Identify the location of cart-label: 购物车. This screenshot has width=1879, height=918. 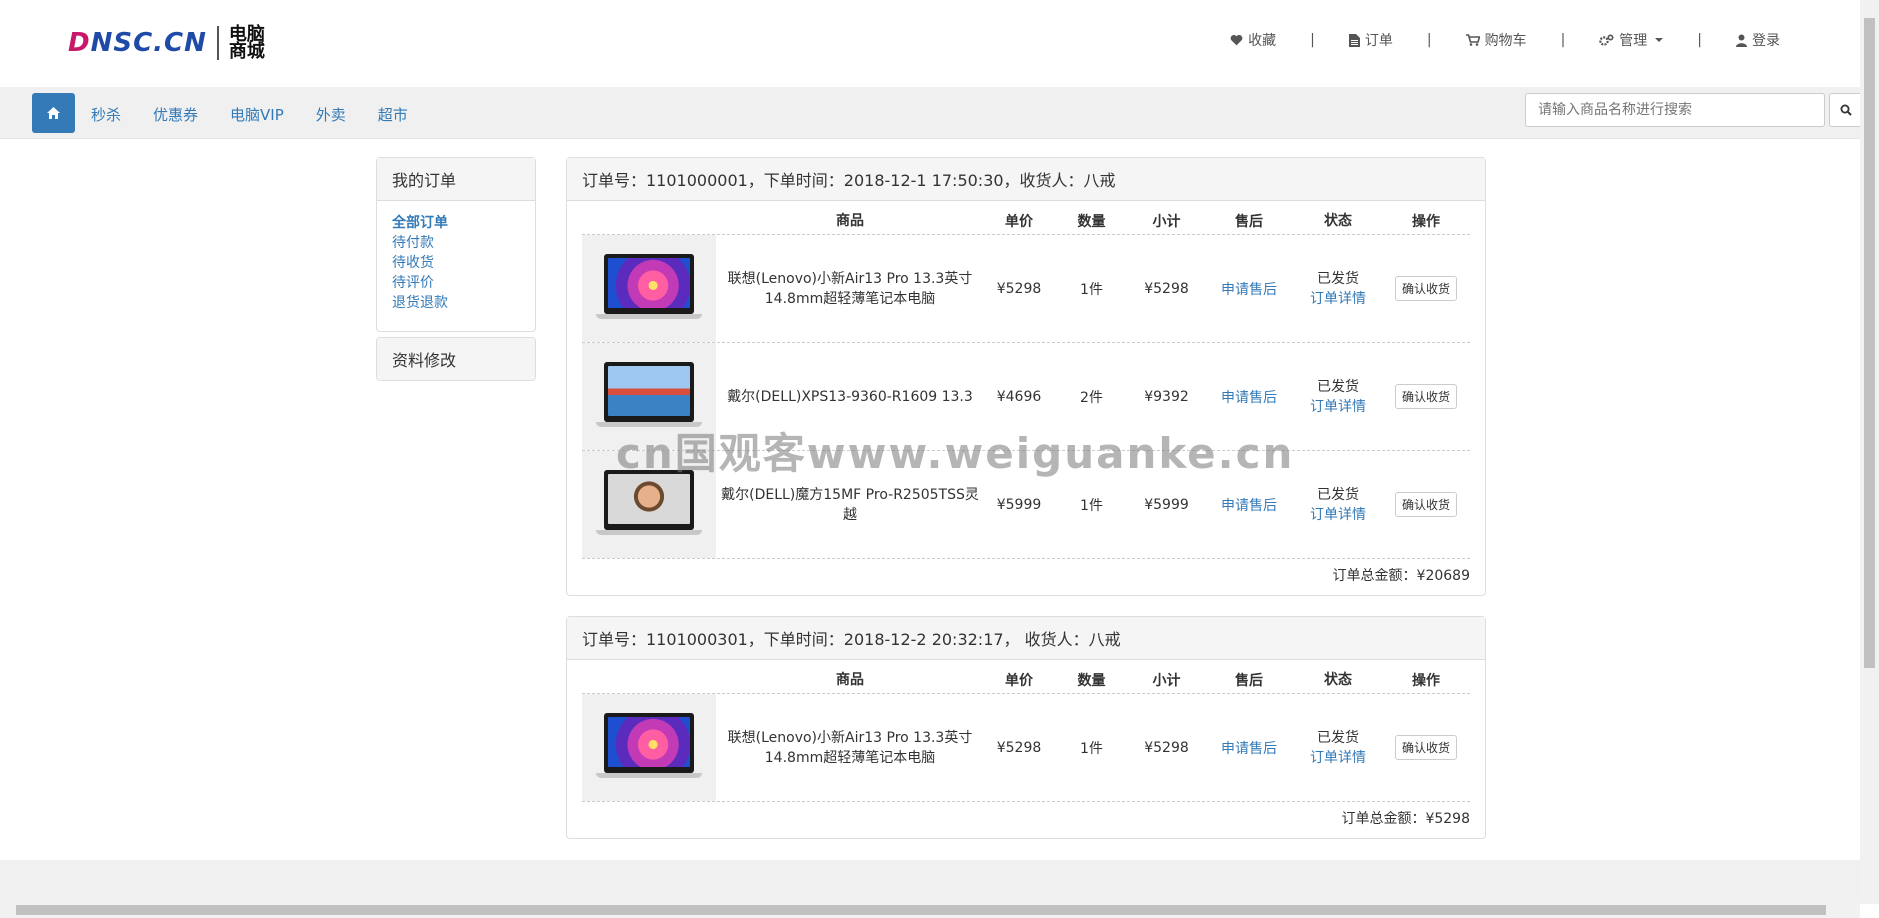
(1505, 41).